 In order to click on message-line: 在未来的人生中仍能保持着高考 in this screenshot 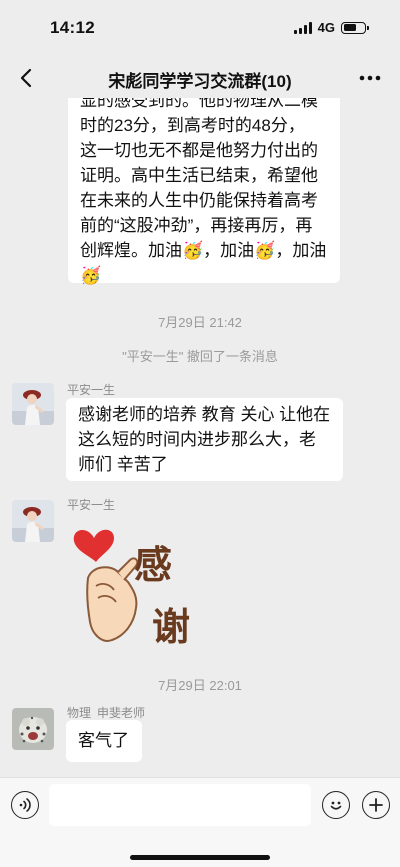, I will do `click(199, 200)`.